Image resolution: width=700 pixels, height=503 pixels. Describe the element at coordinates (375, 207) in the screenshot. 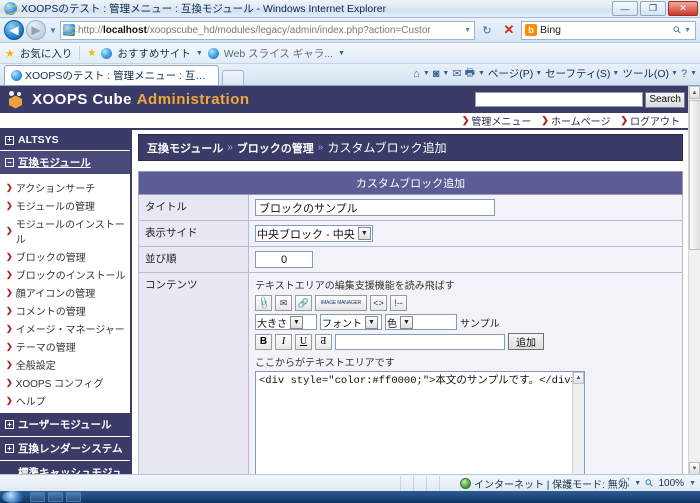

I see `title-input` at that location.